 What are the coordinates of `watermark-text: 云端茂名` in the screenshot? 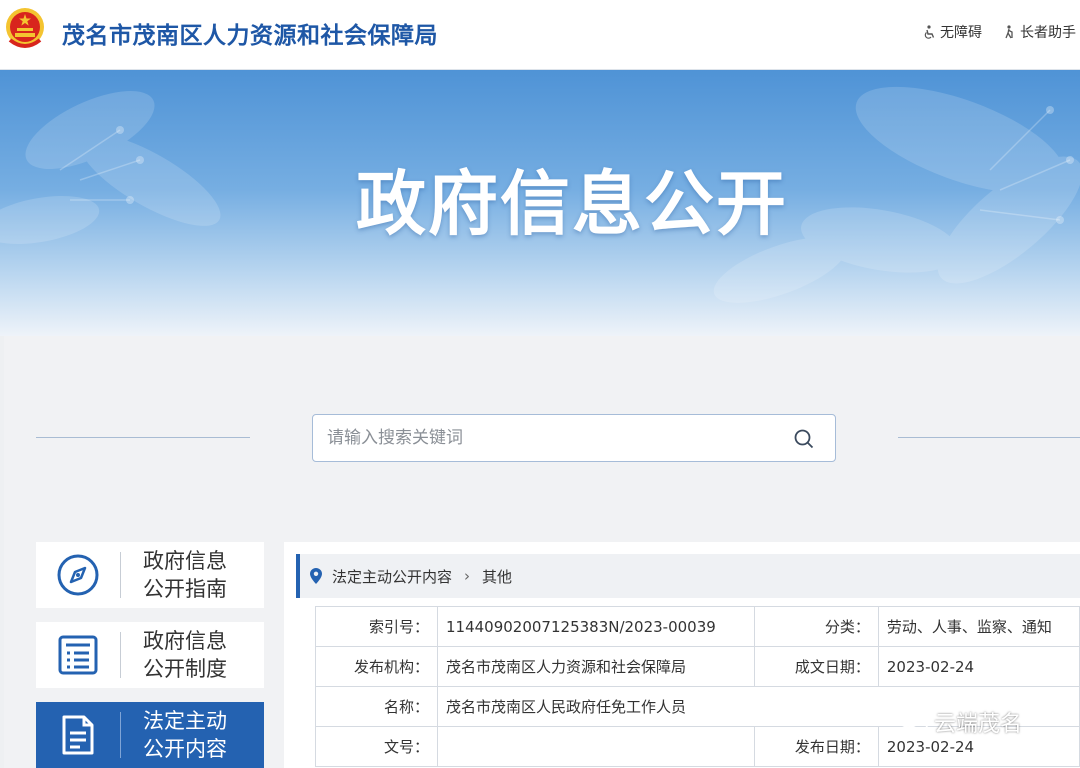 It's located at (978, 724).